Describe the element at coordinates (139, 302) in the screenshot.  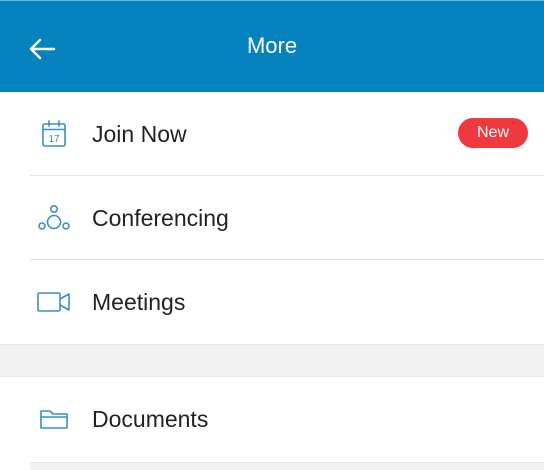
I see `menu-item-label: Meetings` at that location.